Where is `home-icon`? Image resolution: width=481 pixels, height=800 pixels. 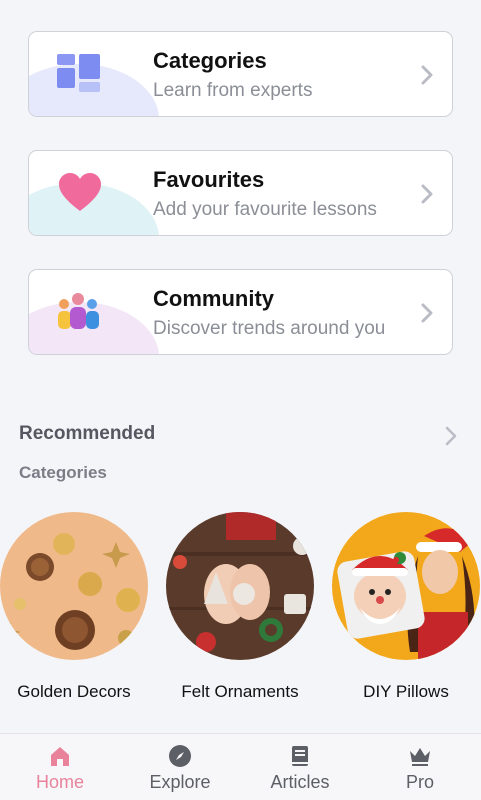 home-icon is located at coordinates (60, 756).